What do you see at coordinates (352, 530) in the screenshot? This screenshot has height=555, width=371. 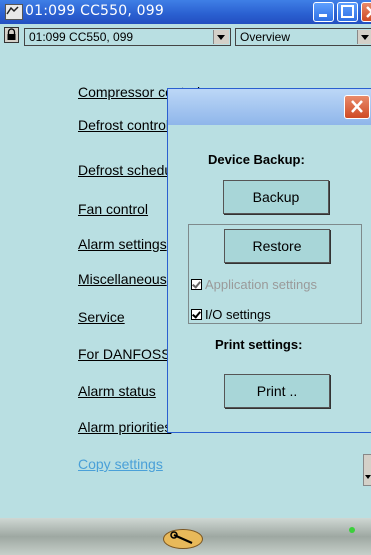 I see `status-led-icon` at bounding box center [352, 530].